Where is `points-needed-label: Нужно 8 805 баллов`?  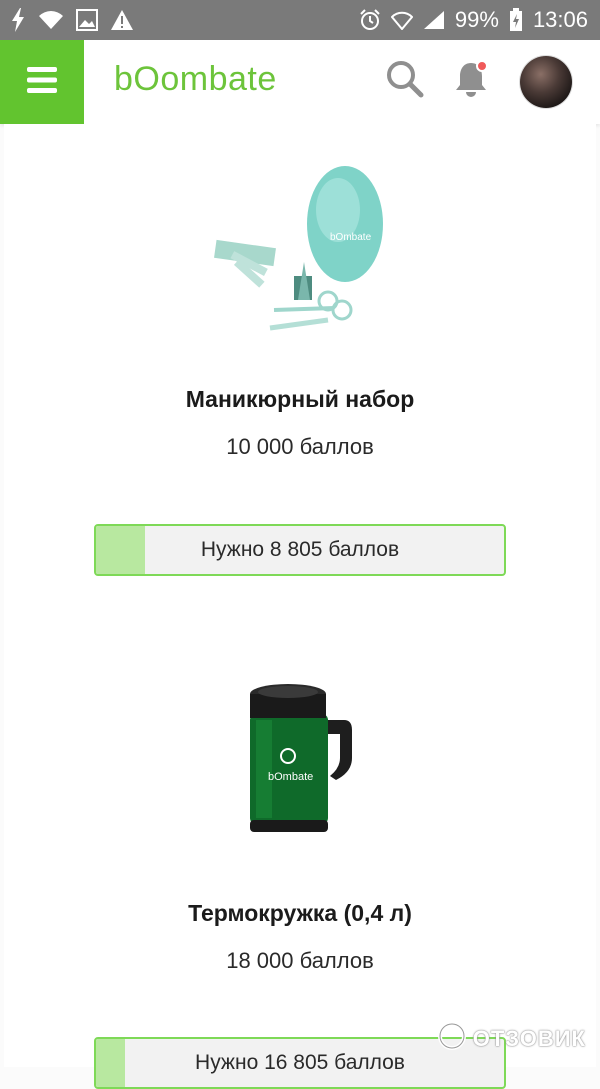
points-needed-label: Нужно 8 805 баллов is located at coordinates (300, 549).